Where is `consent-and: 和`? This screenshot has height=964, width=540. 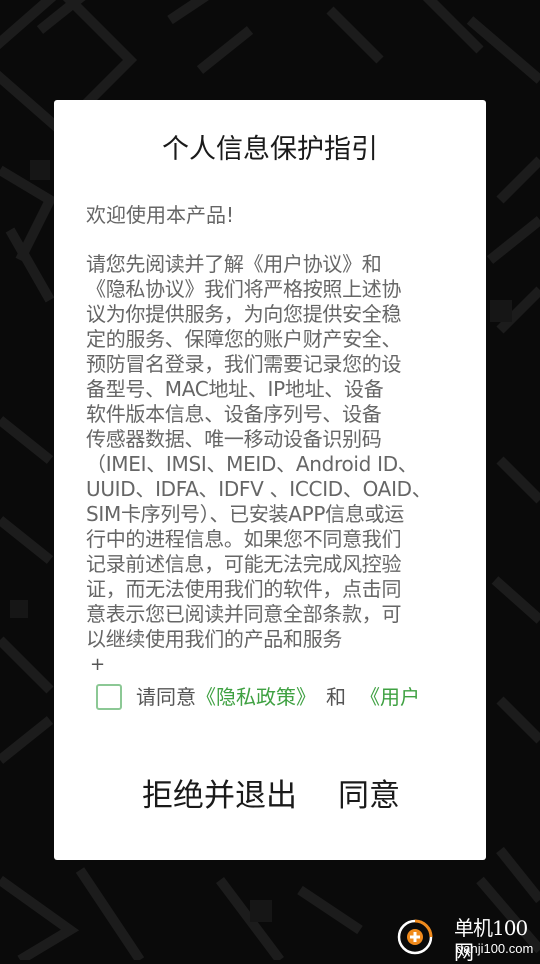 consent-and: 和 is located at coordinates (336, 697).